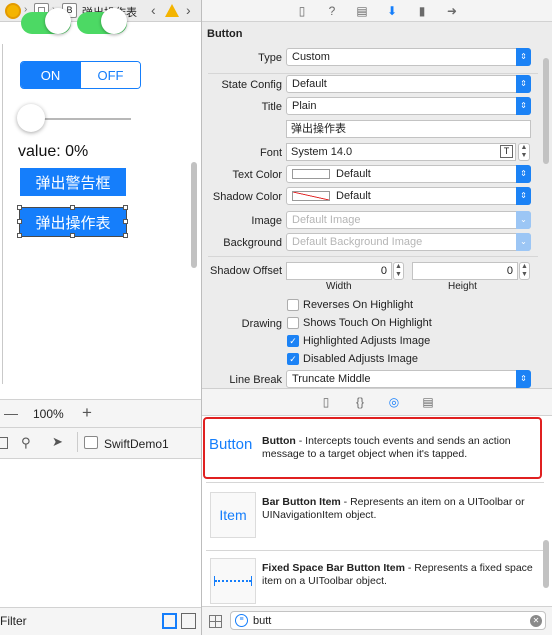 Image resolution: width=552 pixels, height=635 pixels. What do you see at coordinates (31, 118) in the screenshot?
I see `slider-thumb` at bounding box center [31, 118].